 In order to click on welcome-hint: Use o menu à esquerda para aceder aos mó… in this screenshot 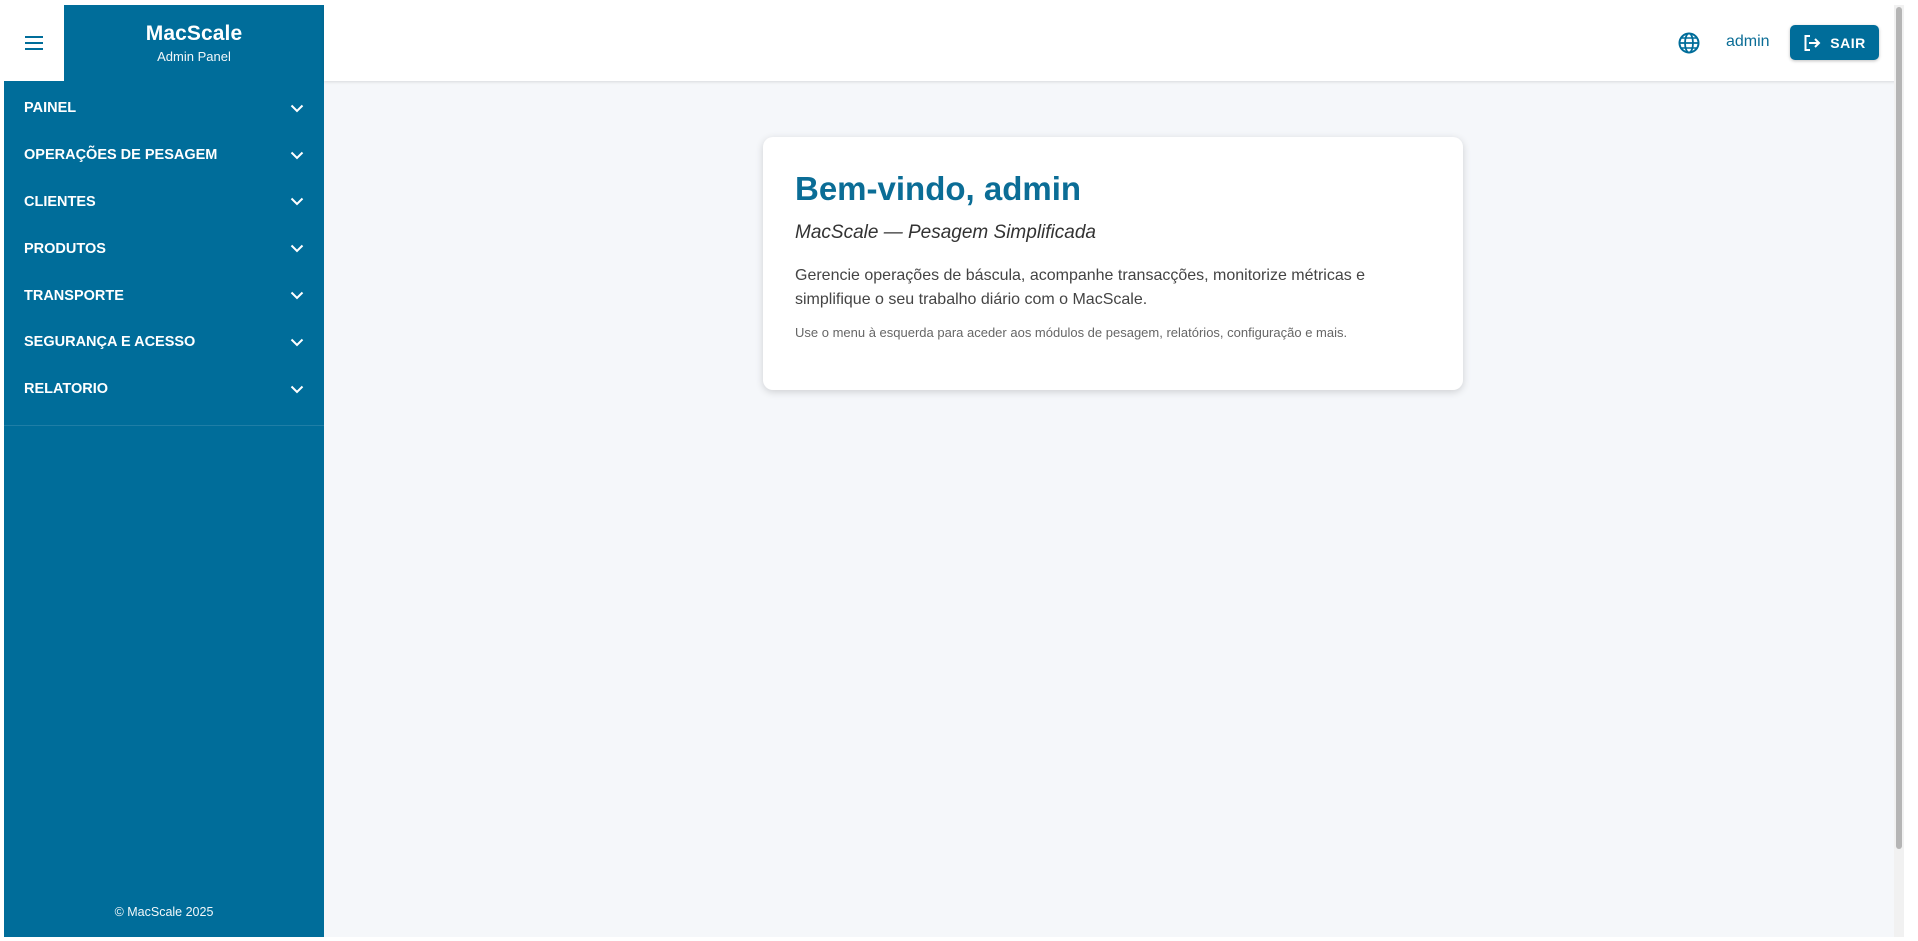, I will do `click(1071, 332)`.